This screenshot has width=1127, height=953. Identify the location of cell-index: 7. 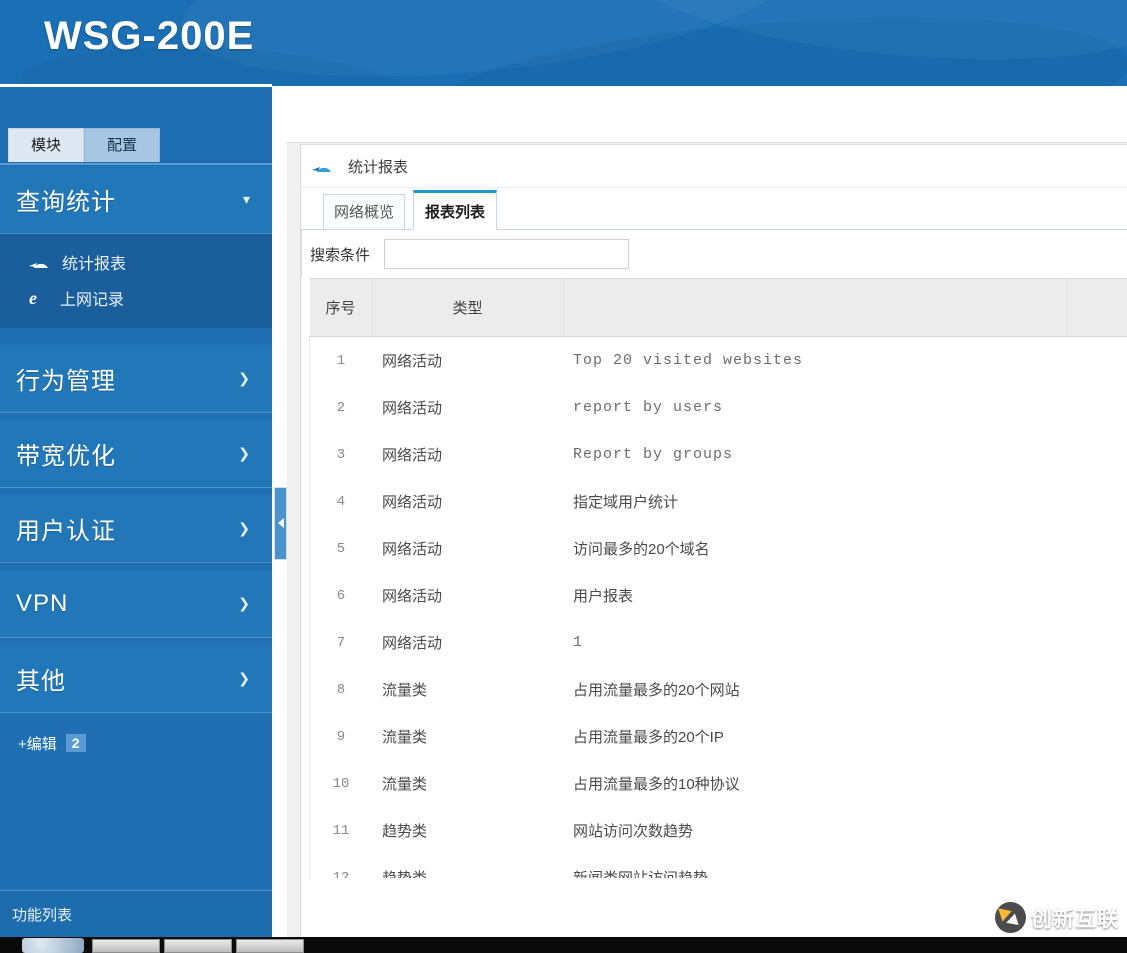
(341, 642).